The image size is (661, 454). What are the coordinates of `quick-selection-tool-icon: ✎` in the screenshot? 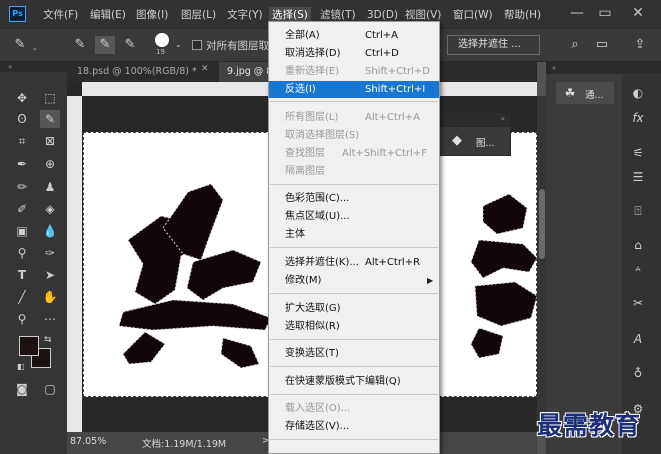 It's located at (50, 119).